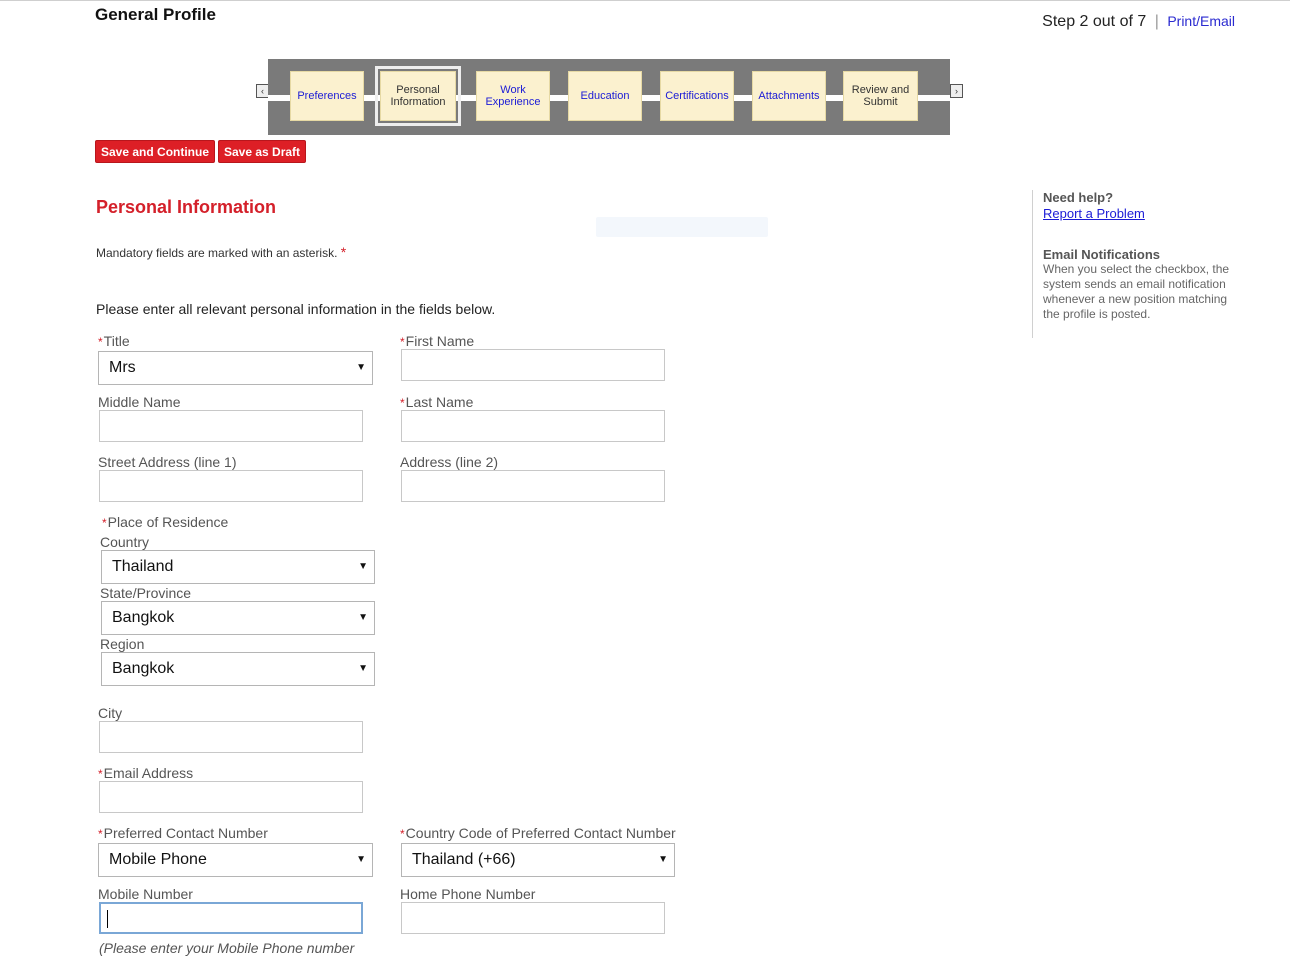 The image size is (1290, 960). I want to click on address-line2-input, so click(533, 486).